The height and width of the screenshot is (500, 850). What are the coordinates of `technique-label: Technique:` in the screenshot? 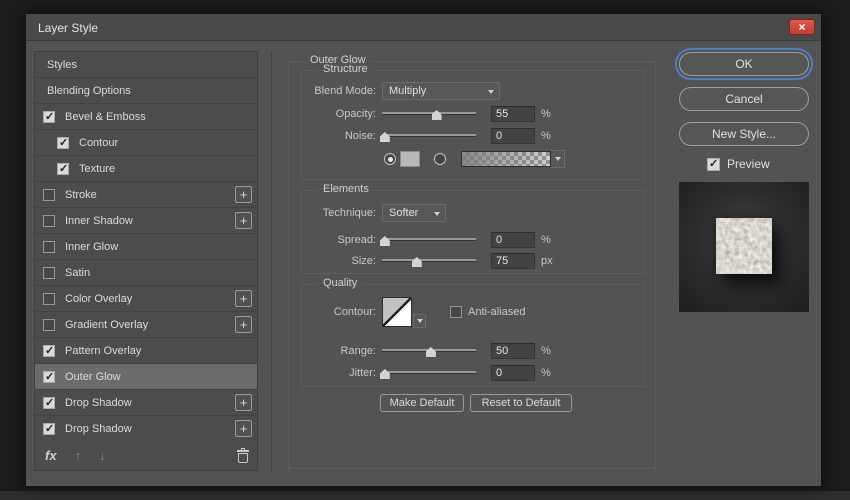 It's located at (349, 213).